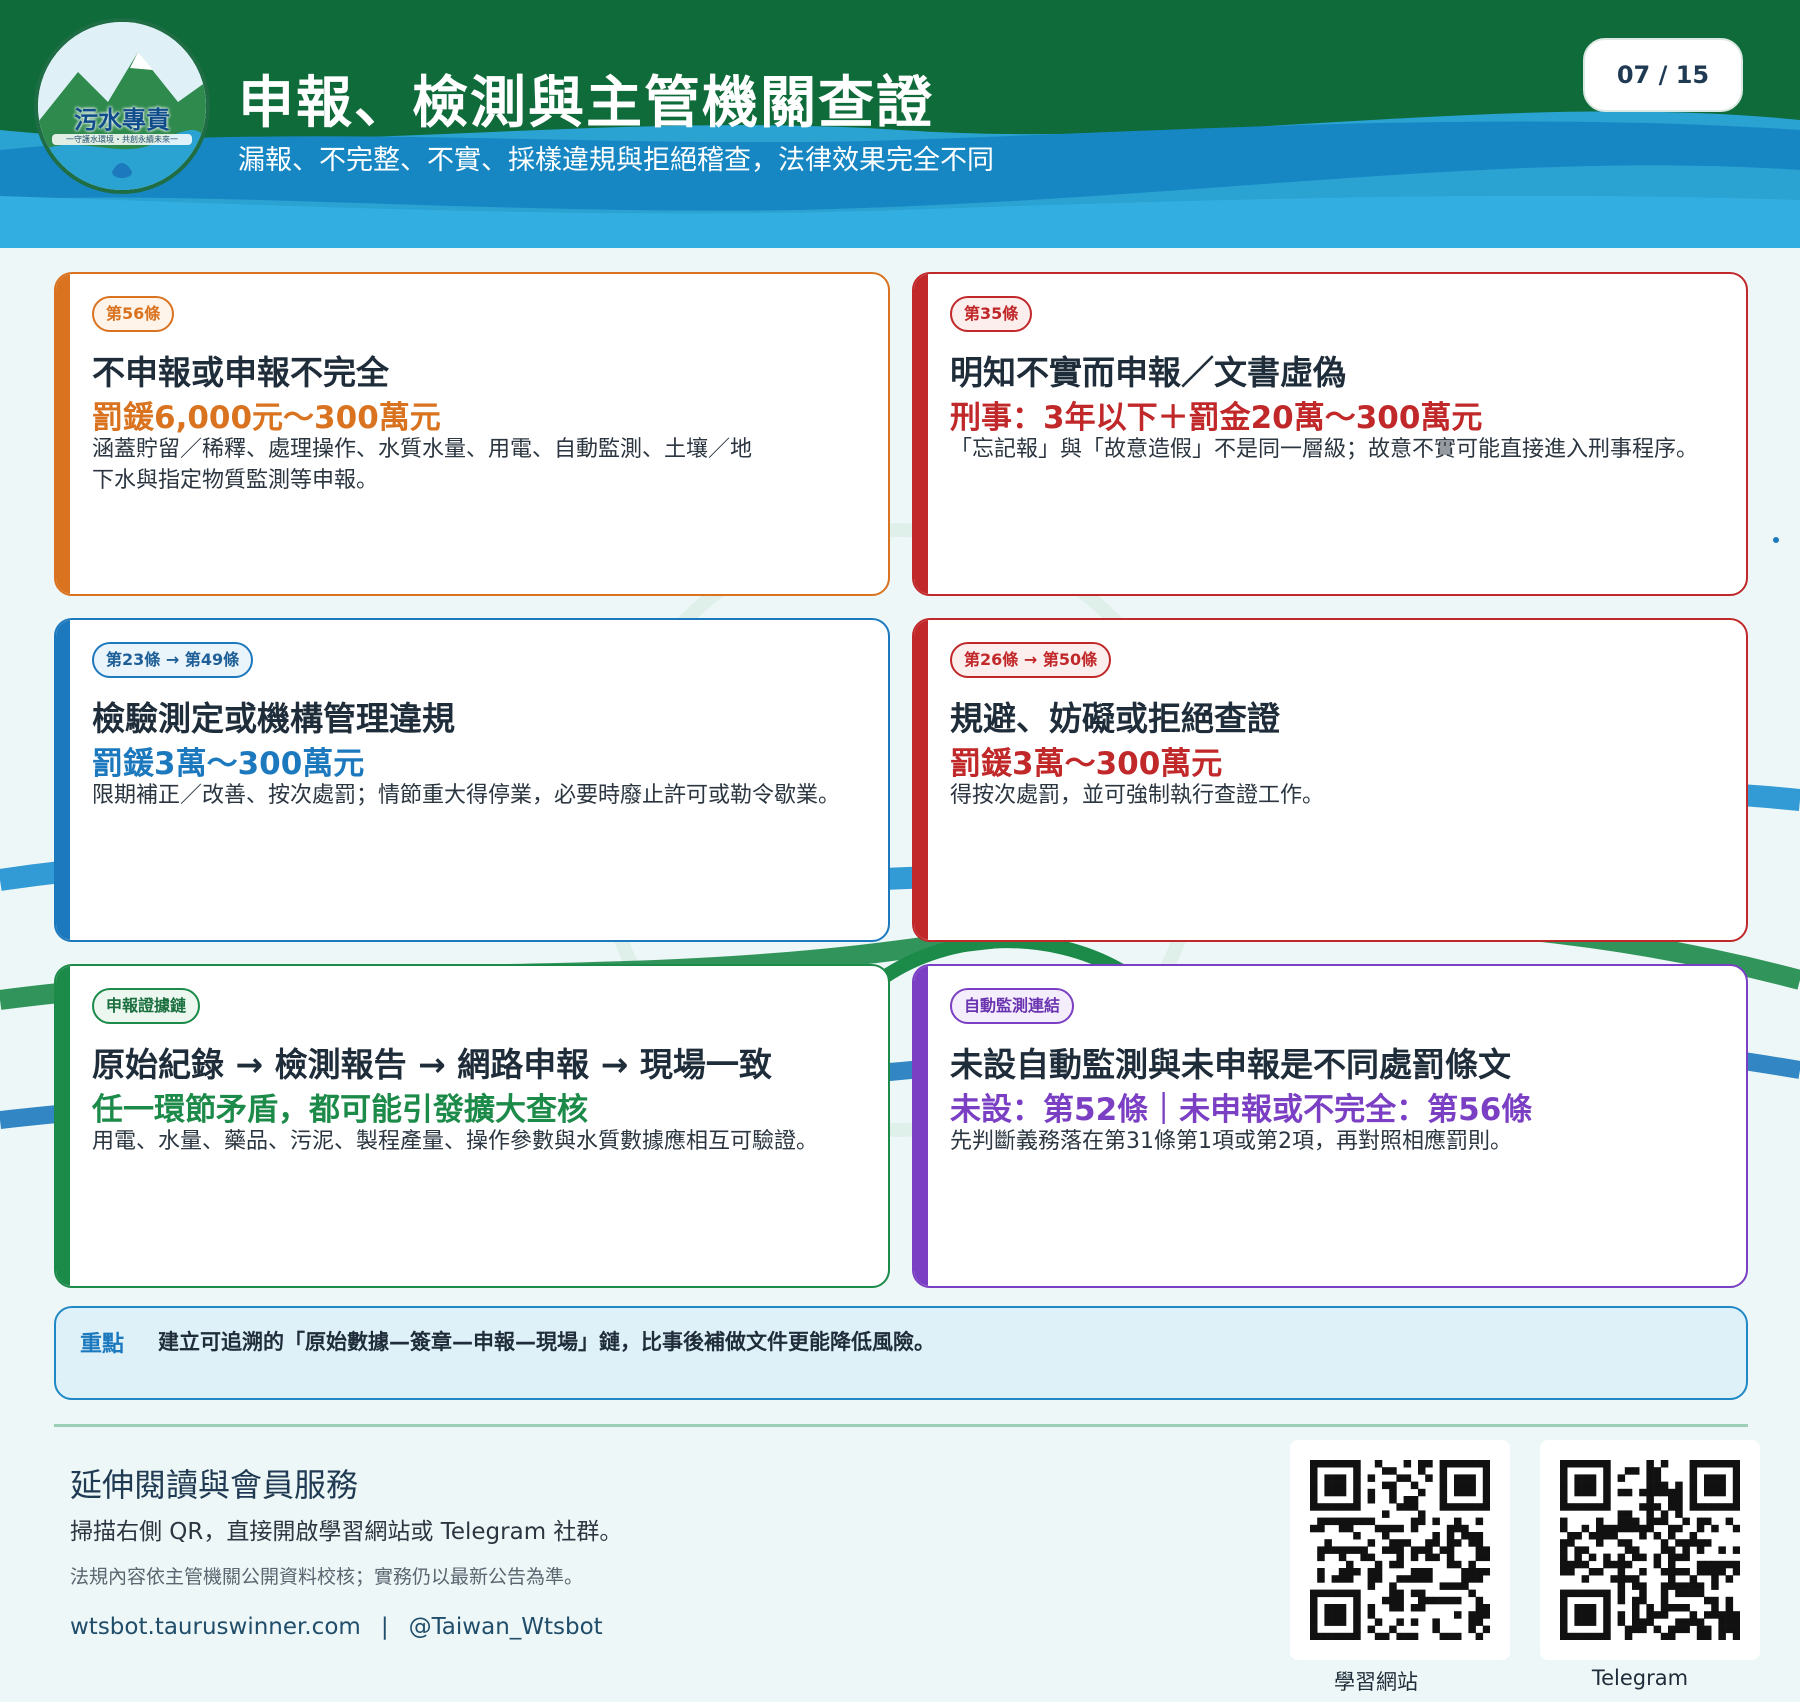  Describe the element at coordinates (1216, 418) in the screenshot. I see `card-highlight: 刑事：3年以下＋罰金20萬～300萬元` at that location.